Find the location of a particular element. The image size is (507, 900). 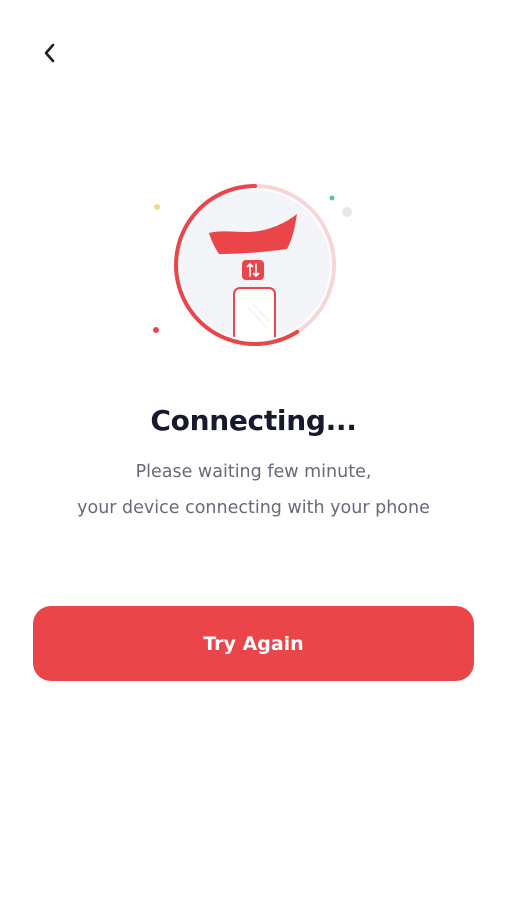

try-again-button: Try Again is located at coordinates (253, 643).